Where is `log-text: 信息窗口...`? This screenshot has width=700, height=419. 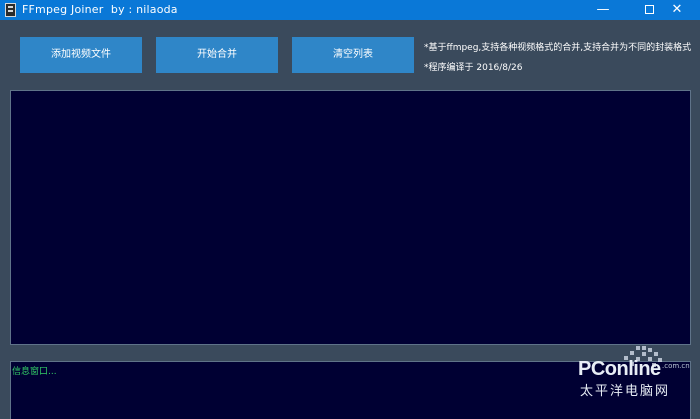 log-text: 信息窗口... is located at coordinates (34, 372).